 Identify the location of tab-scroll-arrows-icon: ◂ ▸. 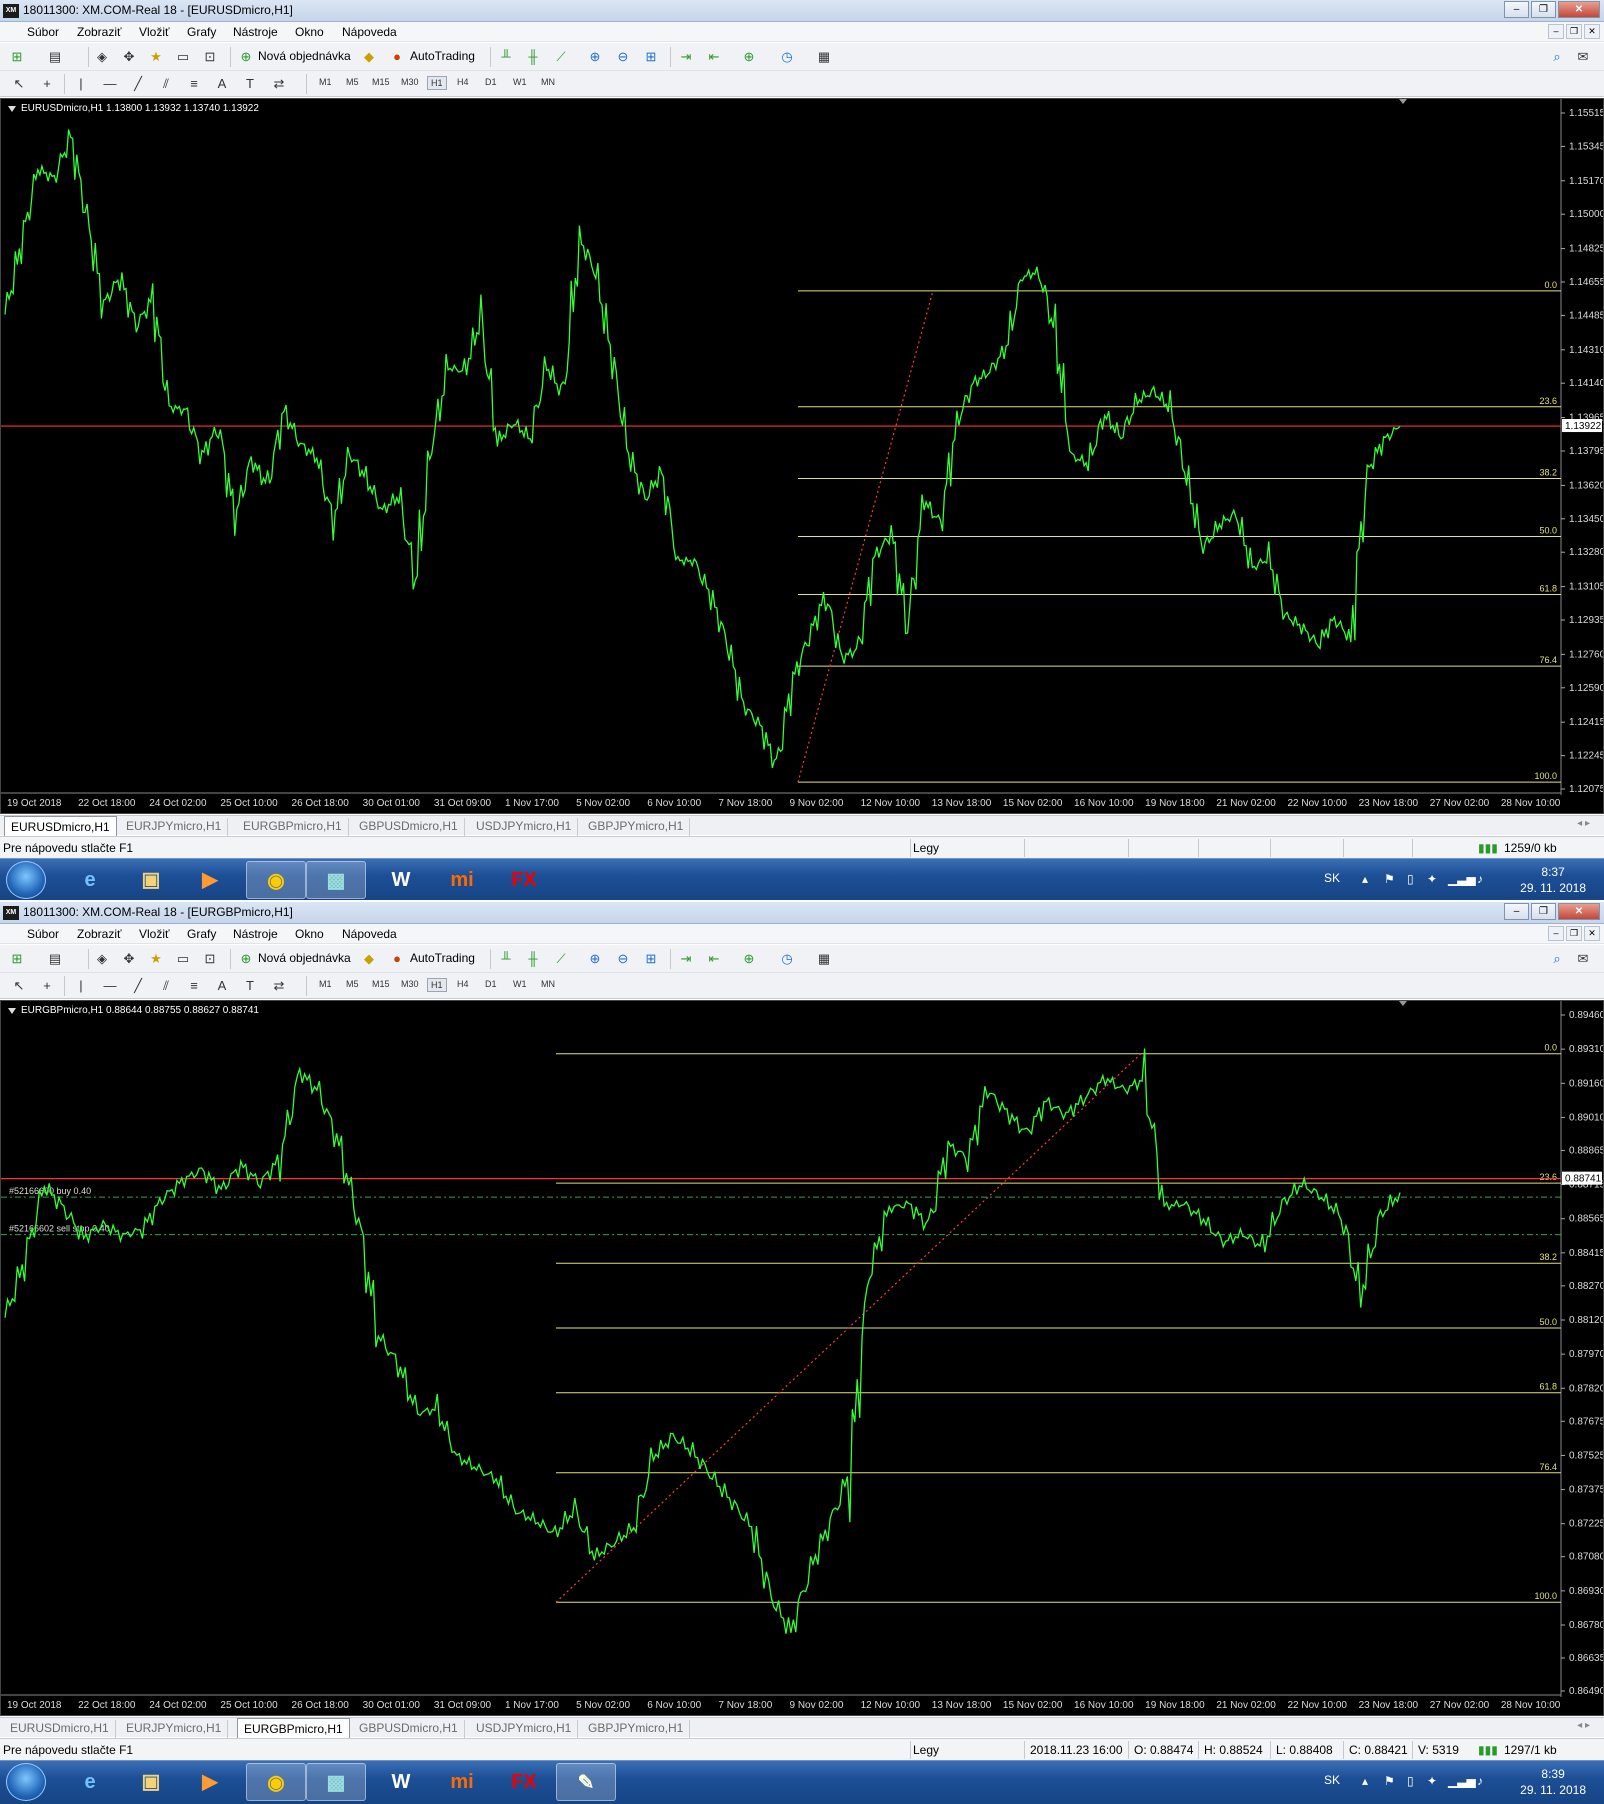
(1583, 823).